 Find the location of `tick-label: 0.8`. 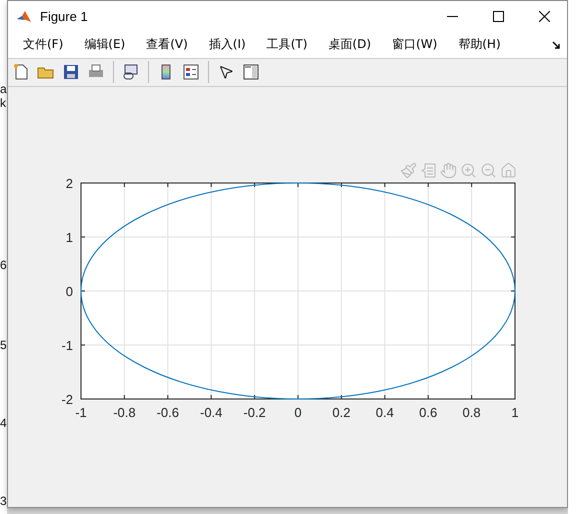

tick-label: 0.8 is located at coordinates (471, 412).